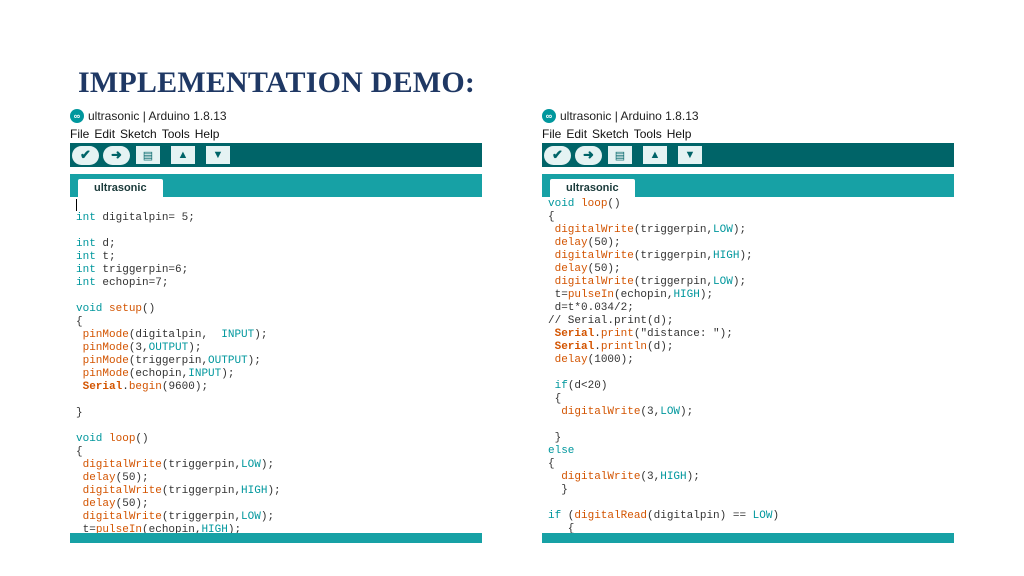 The height and width of the screenshot is (576, 1024). Describe the element at coordinates (643, 334) in the screenshot. I see `code-line: Serial.print("distance: ");` at that location.